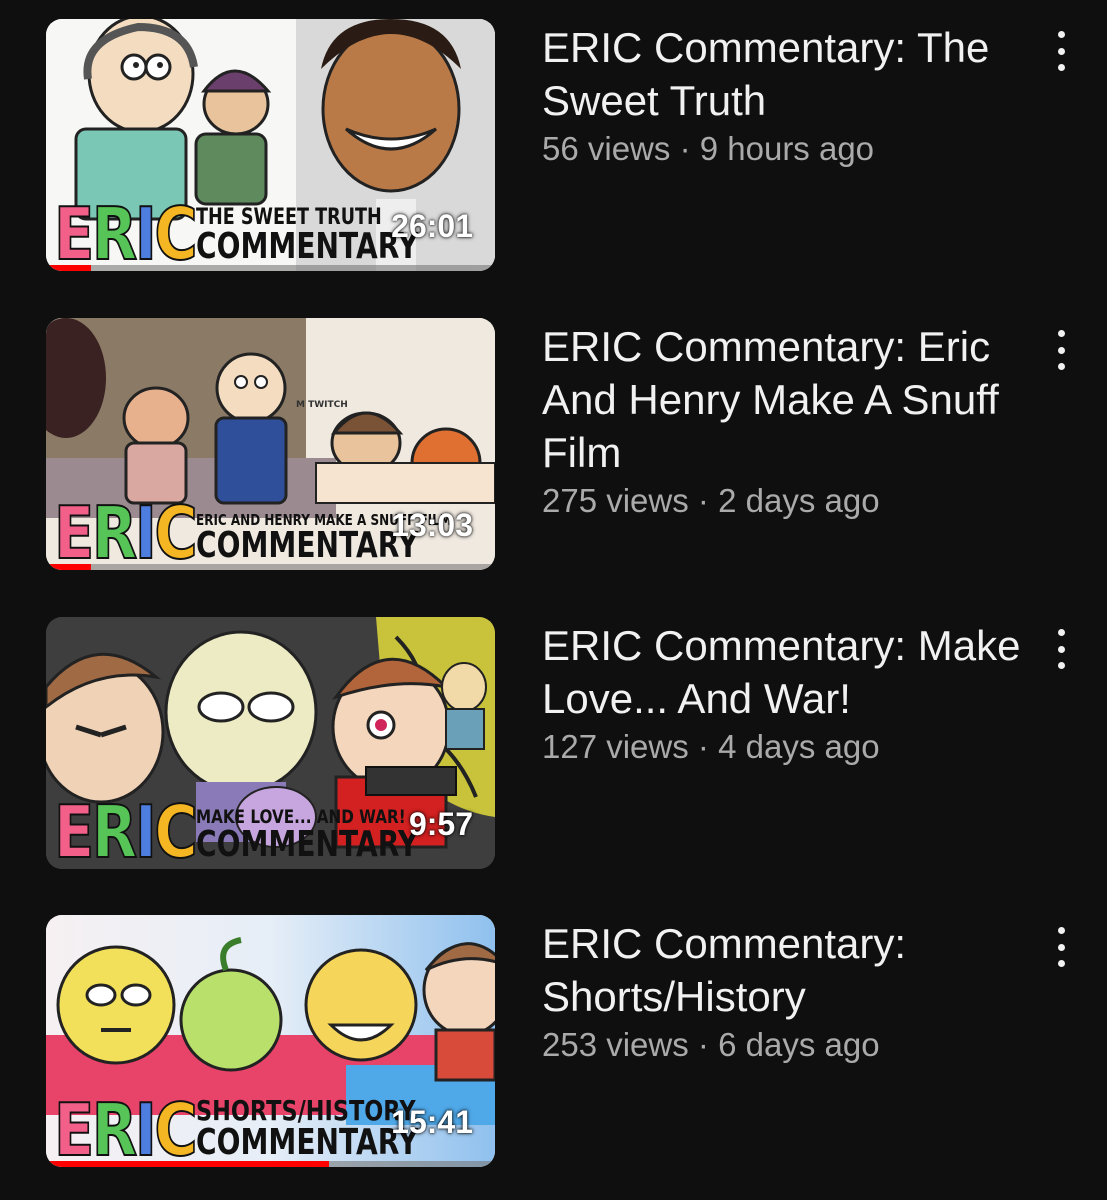 The width and height of the screenshot is (1107, 1200). I want to click on view-count: 275 views, so click(615, 500).